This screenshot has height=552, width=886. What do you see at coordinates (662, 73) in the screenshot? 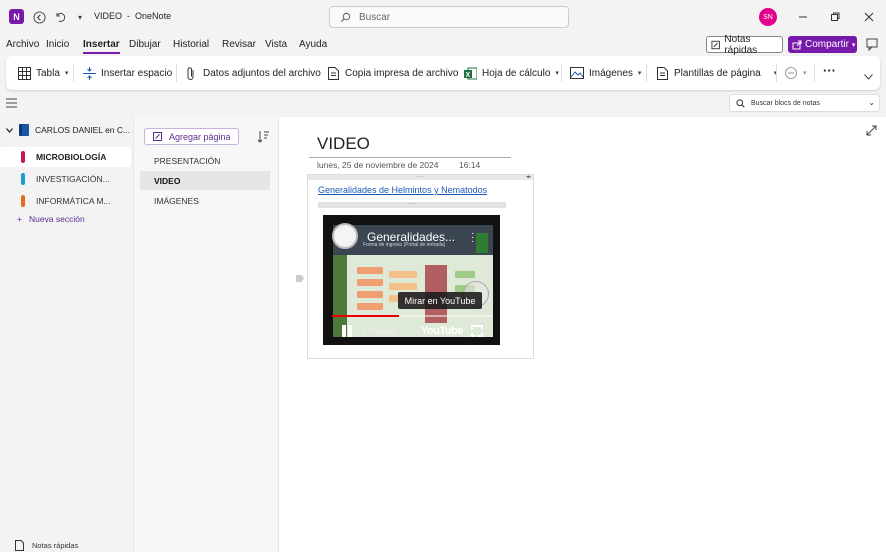
I see `template-icon` at bounding box center [662, 73].